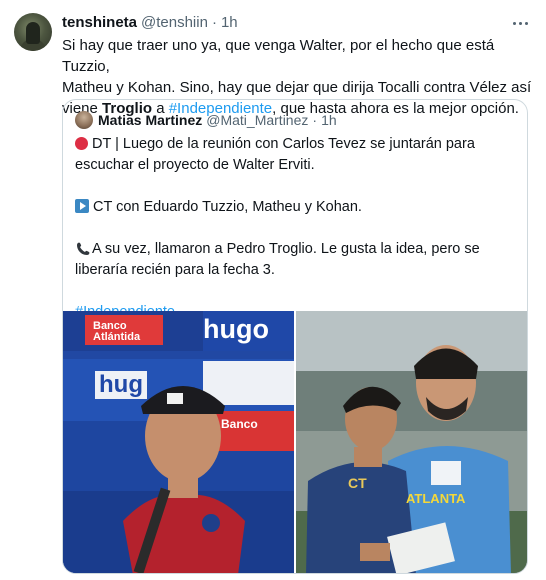 Image resolution: width=546 pixels, height=580 pixels. What do you see at coordinates (84, 120) in the screenshot?
I see `quoted-author-avatar` at bounding box center [84, 120].